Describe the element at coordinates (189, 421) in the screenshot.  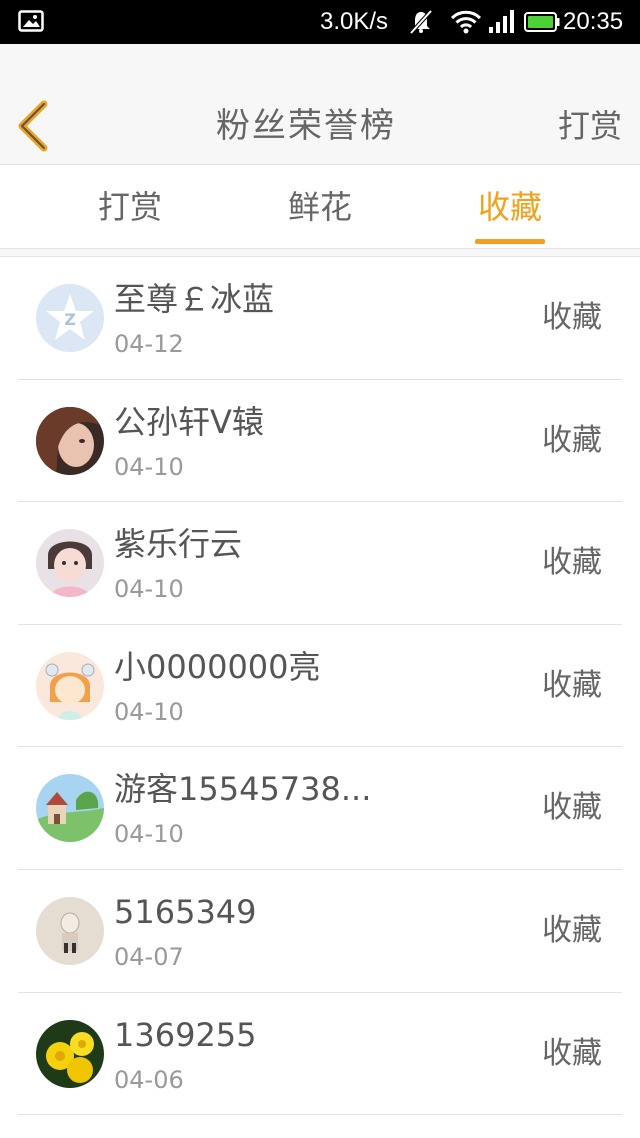
I see `fan-name: 公孙轩V辕` at that location.